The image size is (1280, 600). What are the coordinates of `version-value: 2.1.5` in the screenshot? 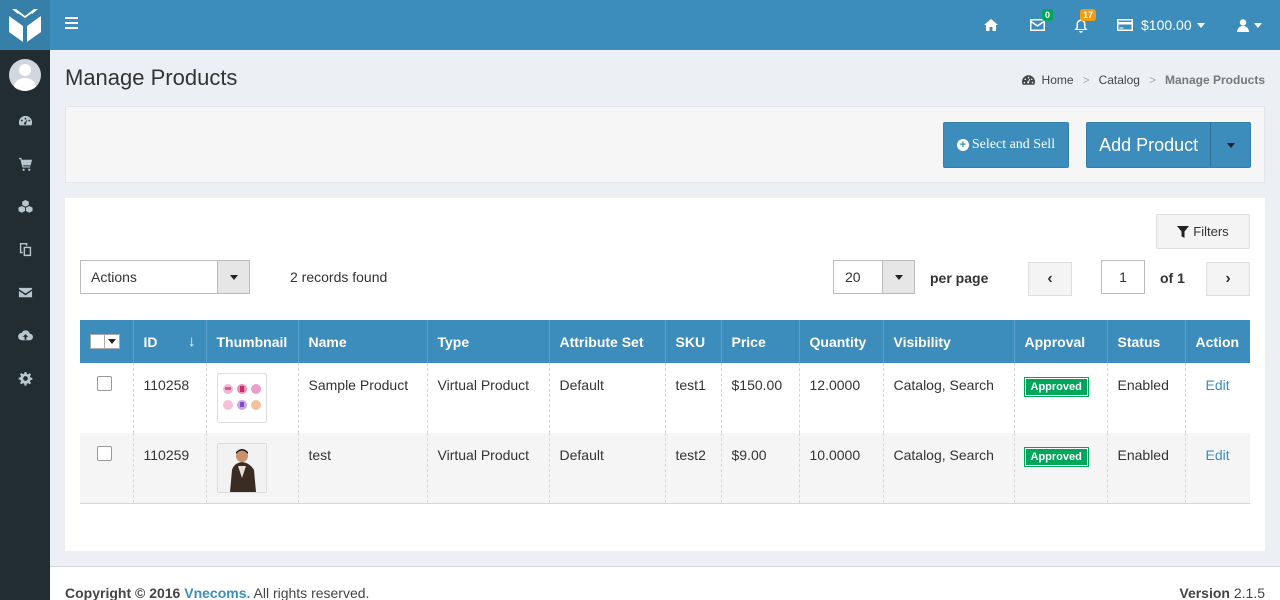 It's located at (1249, 592).